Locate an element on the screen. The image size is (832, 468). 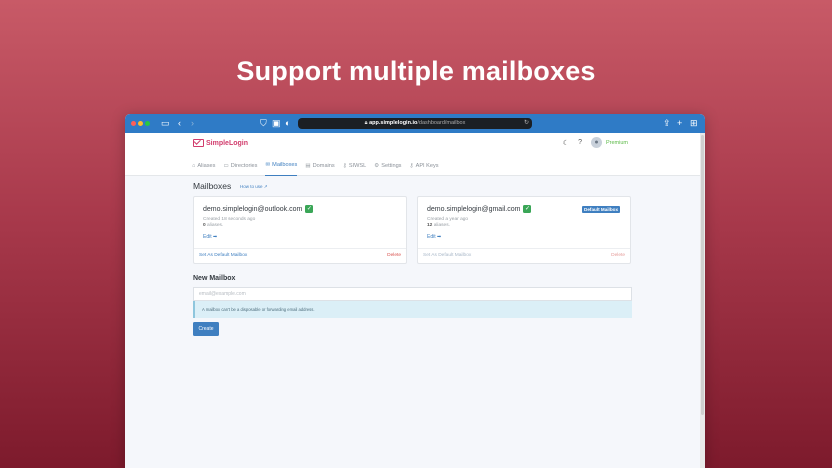
tab-api-keys: ⚷ API Keys is located at coordinates (423, 165).